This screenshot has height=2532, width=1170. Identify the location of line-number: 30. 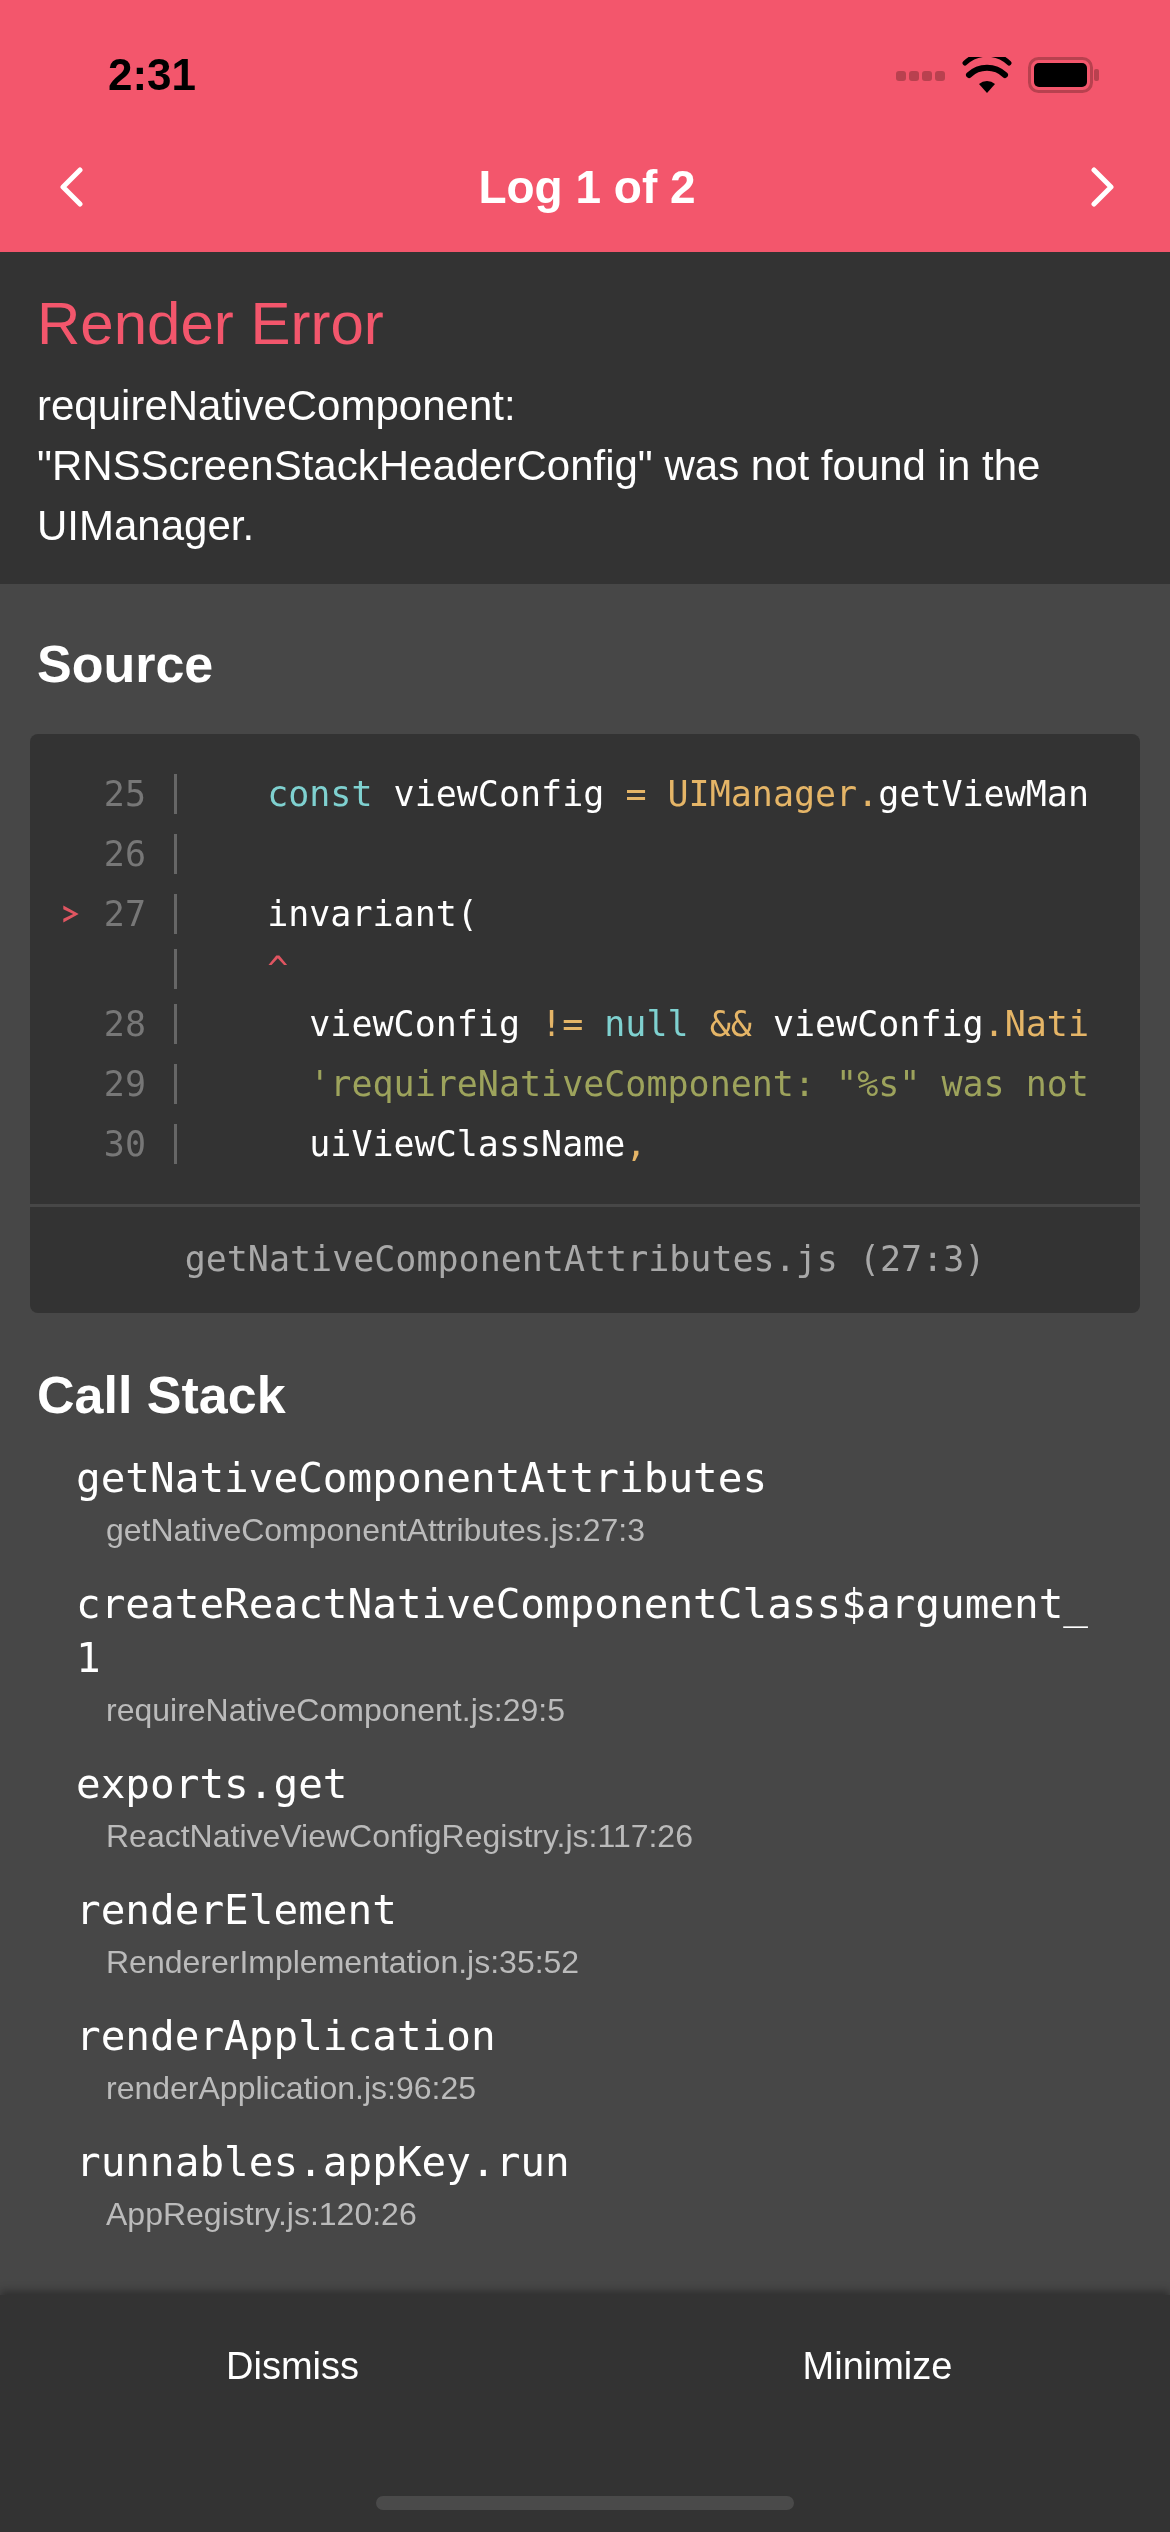
(124, 1144).